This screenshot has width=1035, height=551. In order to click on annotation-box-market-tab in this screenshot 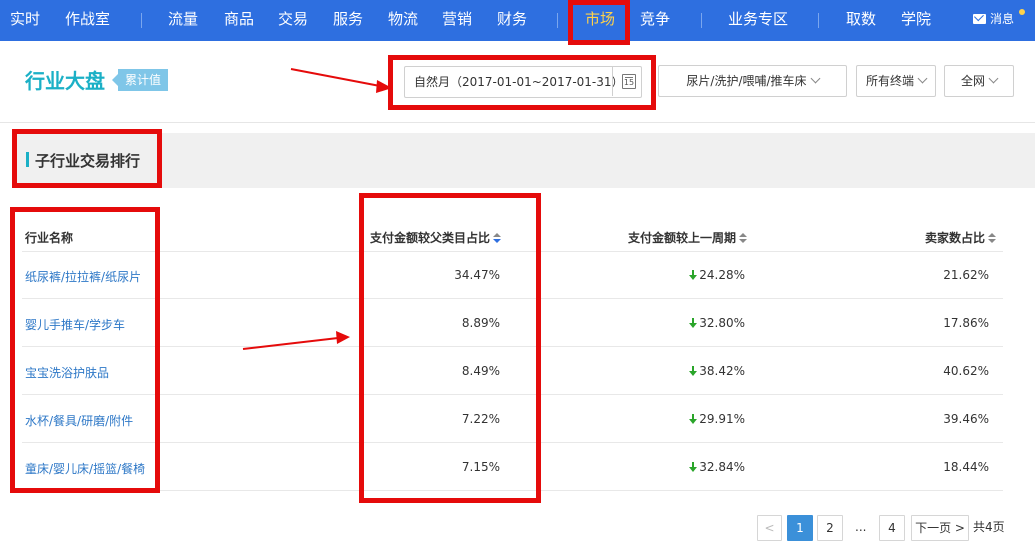, I will do `click(599, 22)`.